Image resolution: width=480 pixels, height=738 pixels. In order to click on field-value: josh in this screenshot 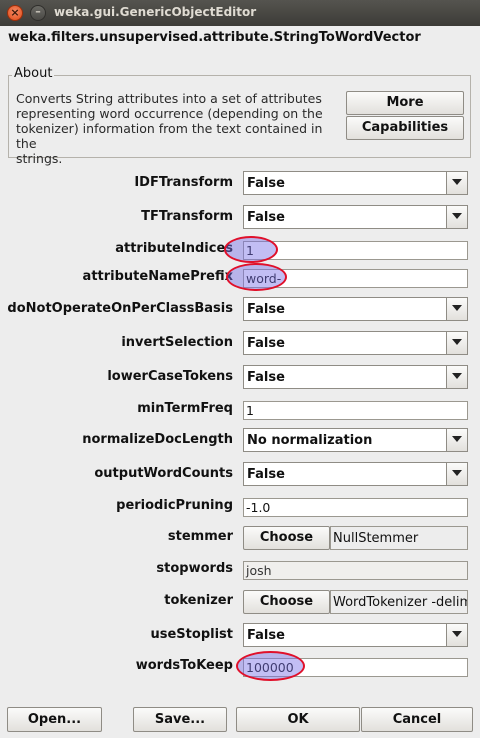, I will do `click(259, 570)`.